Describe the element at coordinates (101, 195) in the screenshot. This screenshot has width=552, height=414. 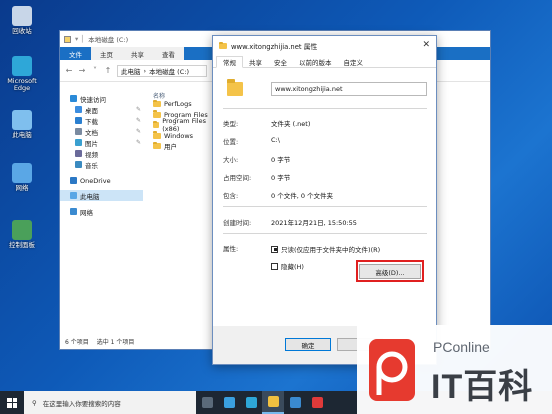
I see `sidebar-item-8: 此电脑` at that location.